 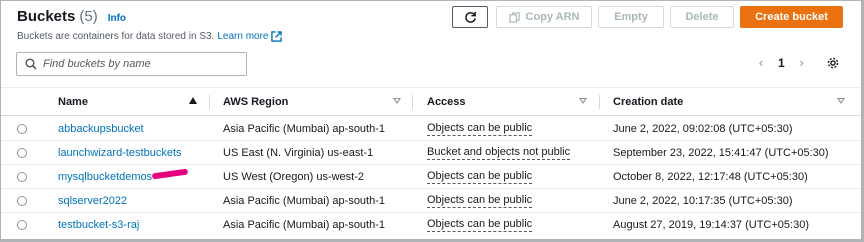 I want to click on column-region-label: AWS Region, so click(x=256, y=101).